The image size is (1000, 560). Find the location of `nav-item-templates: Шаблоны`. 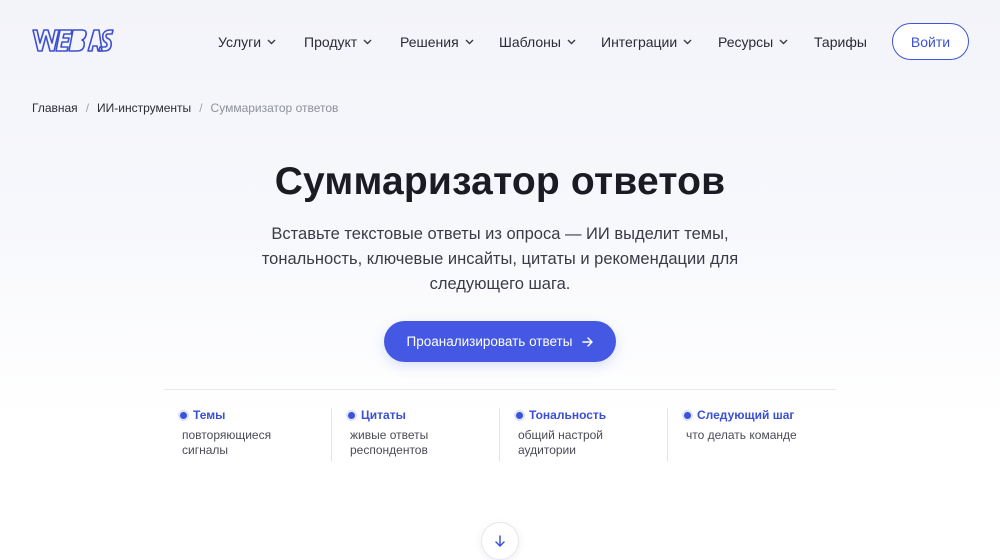

nav-item-templates: Шаблоны is located at coordinates (537, 42).